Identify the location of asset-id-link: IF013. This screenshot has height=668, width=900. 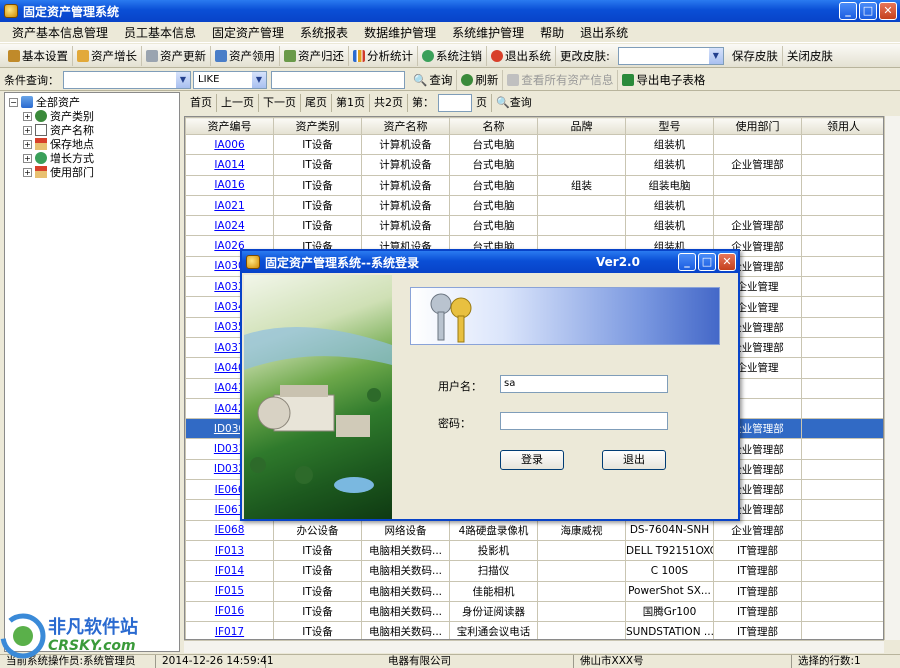
(229, 550).